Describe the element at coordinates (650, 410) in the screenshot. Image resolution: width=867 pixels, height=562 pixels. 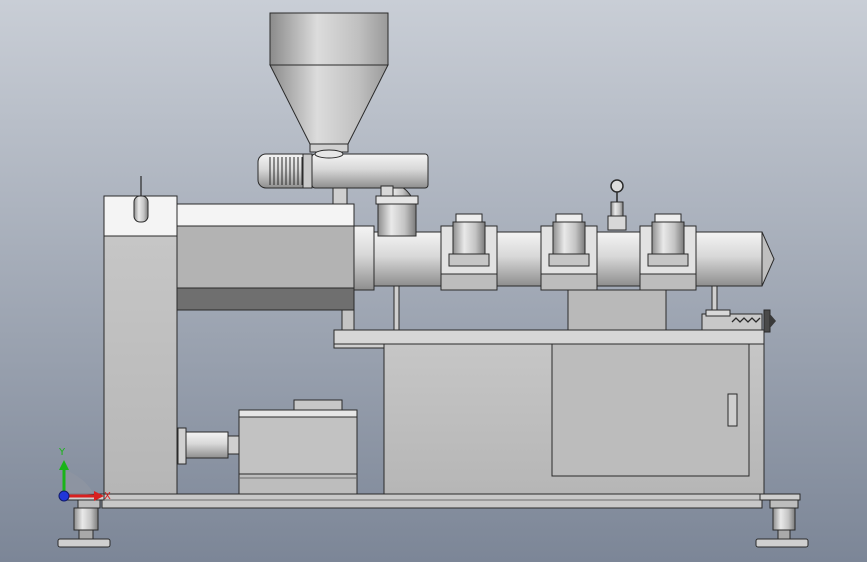
I see `cabinet-door` at that location.